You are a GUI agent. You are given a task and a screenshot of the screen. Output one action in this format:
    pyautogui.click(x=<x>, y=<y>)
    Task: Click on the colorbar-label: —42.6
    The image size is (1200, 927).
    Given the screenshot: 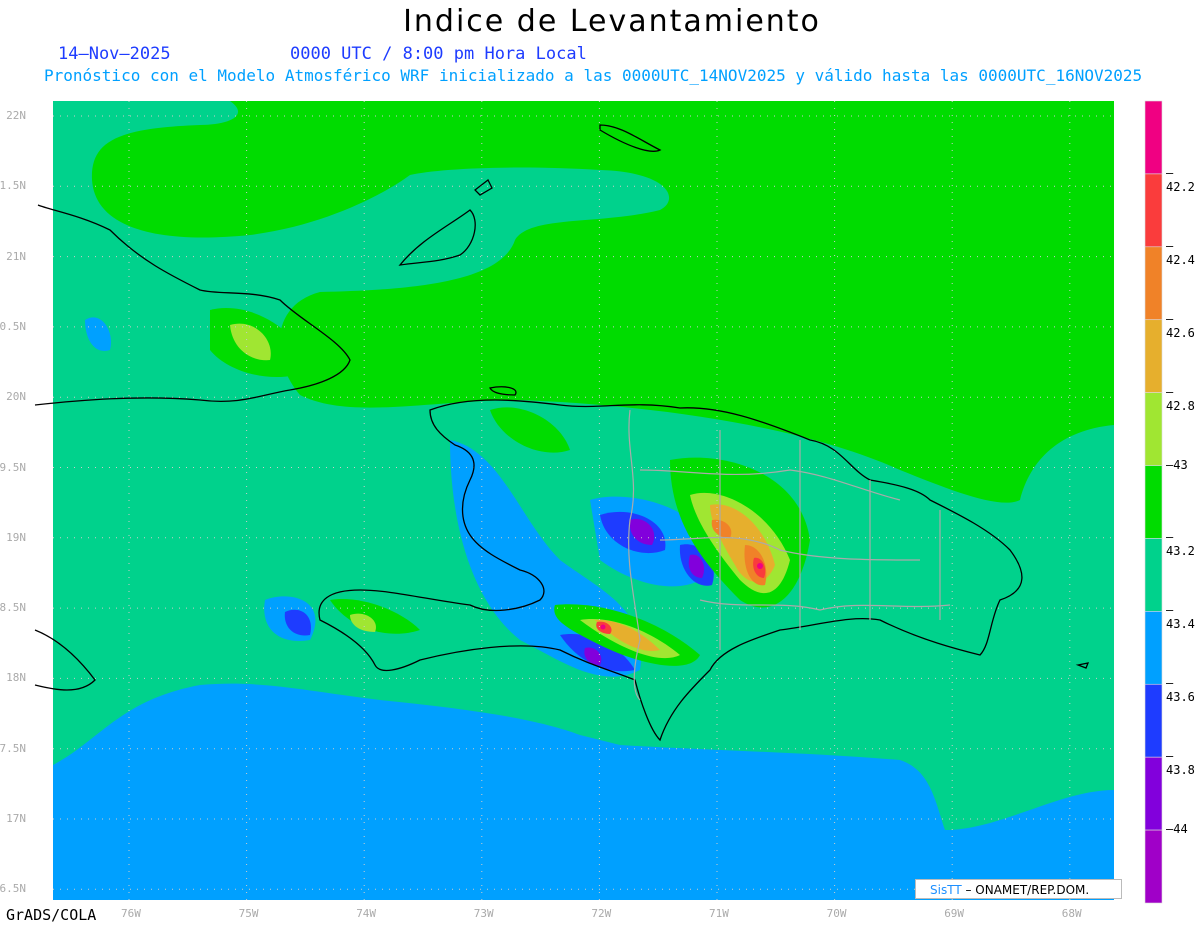 What is the action you would take?
    pyautogui.click(x=1180, y=325)
    